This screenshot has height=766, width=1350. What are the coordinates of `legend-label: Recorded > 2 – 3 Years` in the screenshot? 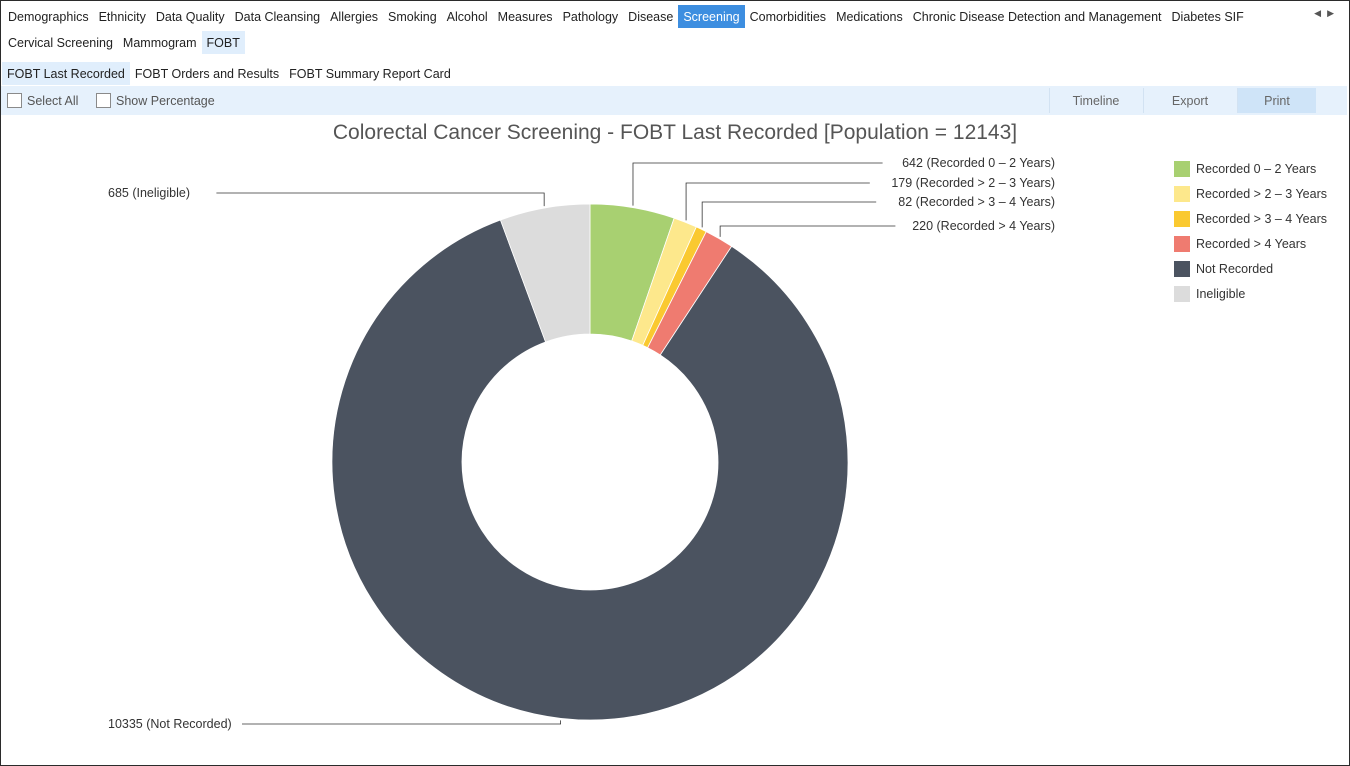 It's located at (1261, 193).